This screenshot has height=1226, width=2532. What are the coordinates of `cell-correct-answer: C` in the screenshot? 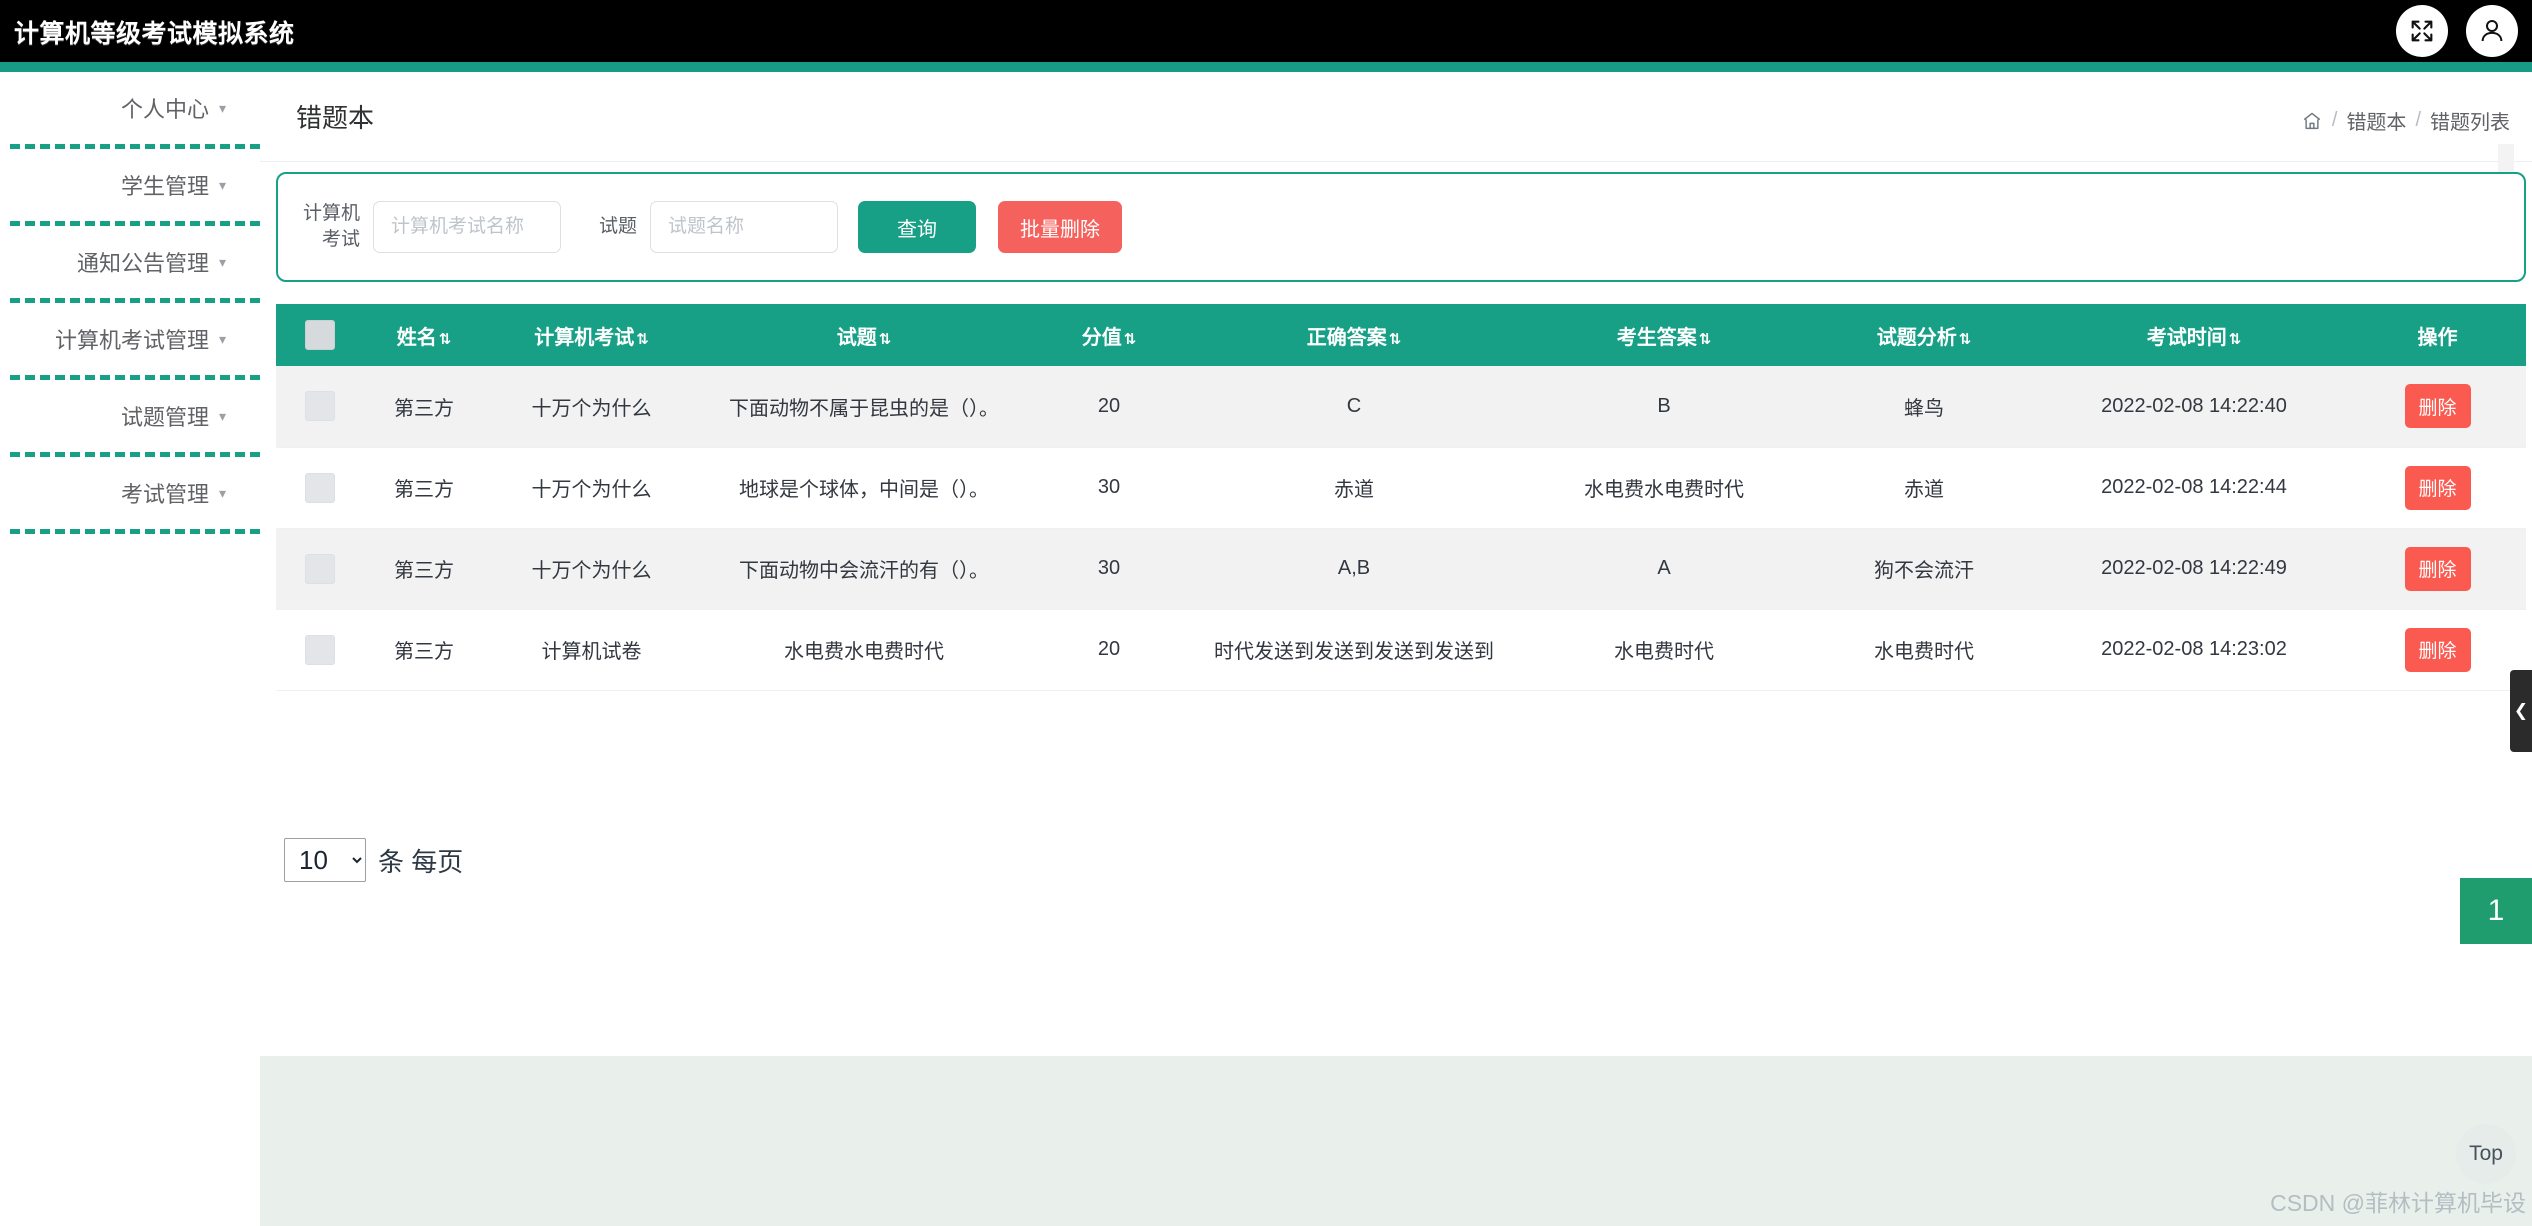 It's located at (1354, 407).